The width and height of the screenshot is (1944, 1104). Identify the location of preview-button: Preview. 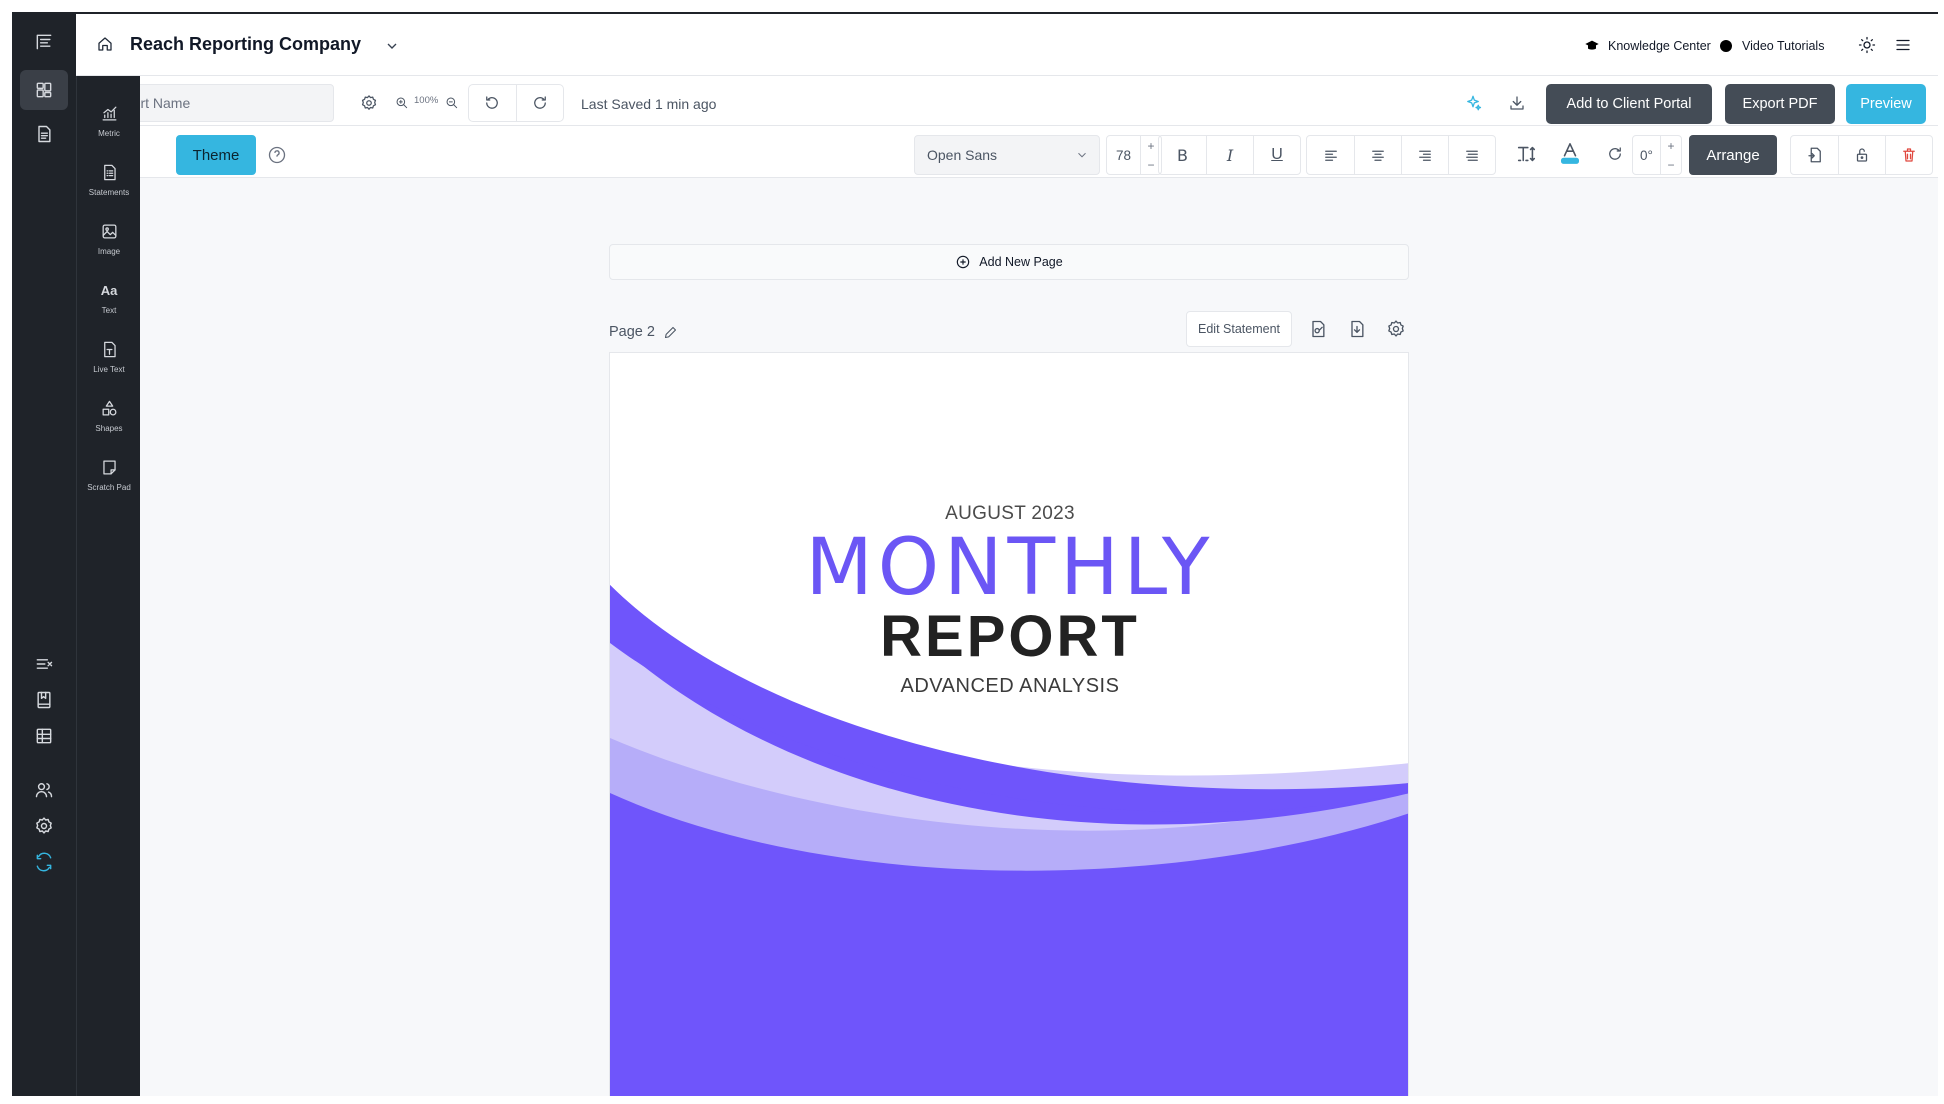
(1886, 104).